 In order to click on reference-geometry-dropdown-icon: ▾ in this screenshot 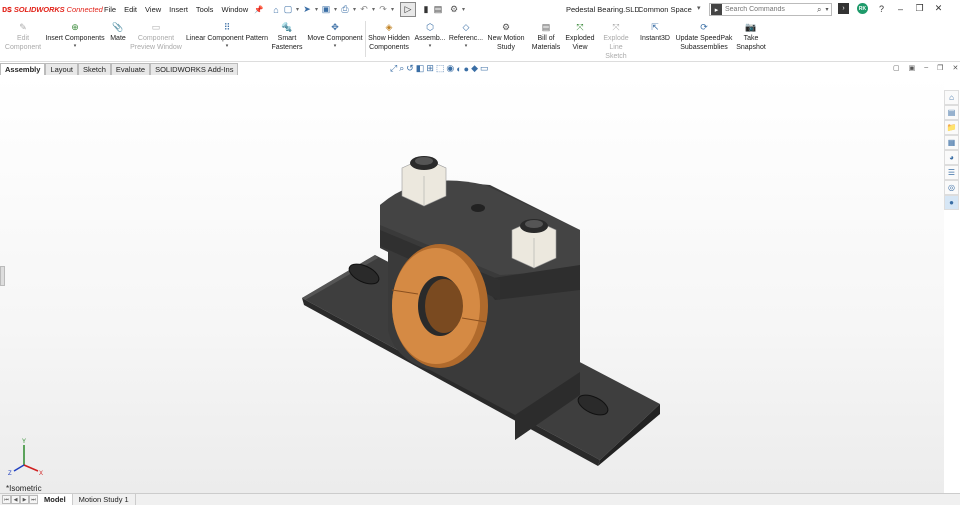, I will do `click(466, 46)`.